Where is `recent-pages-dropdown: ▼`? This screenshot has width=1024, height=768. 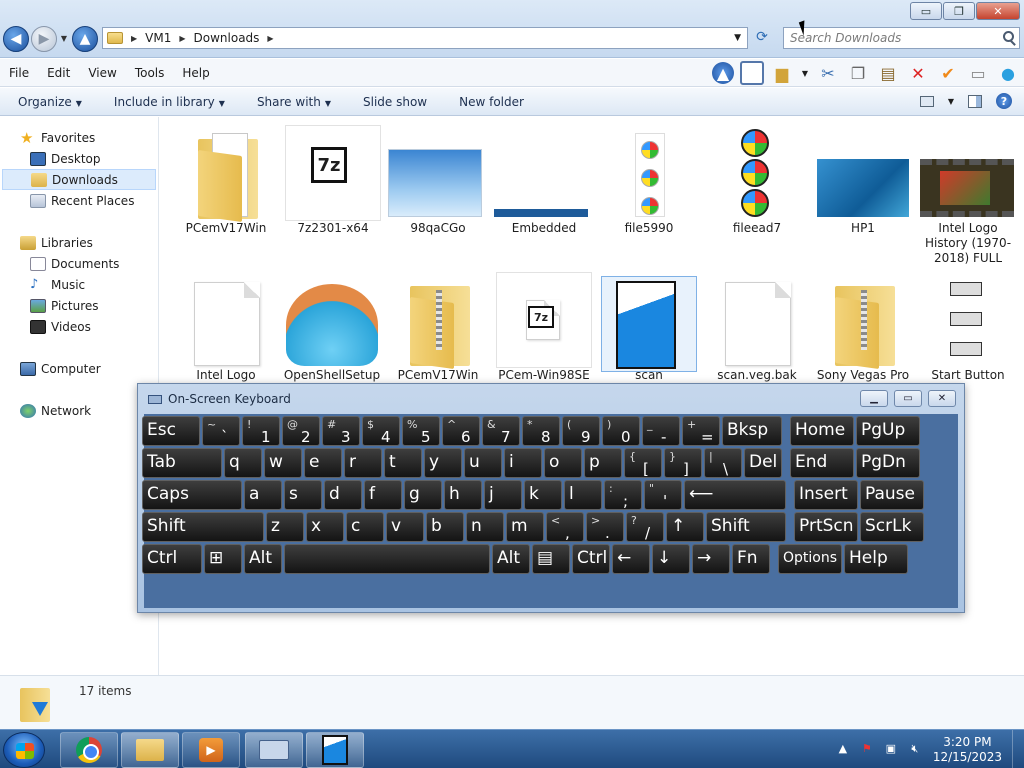 recent-pages-dropdown: ▼ is located at coordinates (64, 38).